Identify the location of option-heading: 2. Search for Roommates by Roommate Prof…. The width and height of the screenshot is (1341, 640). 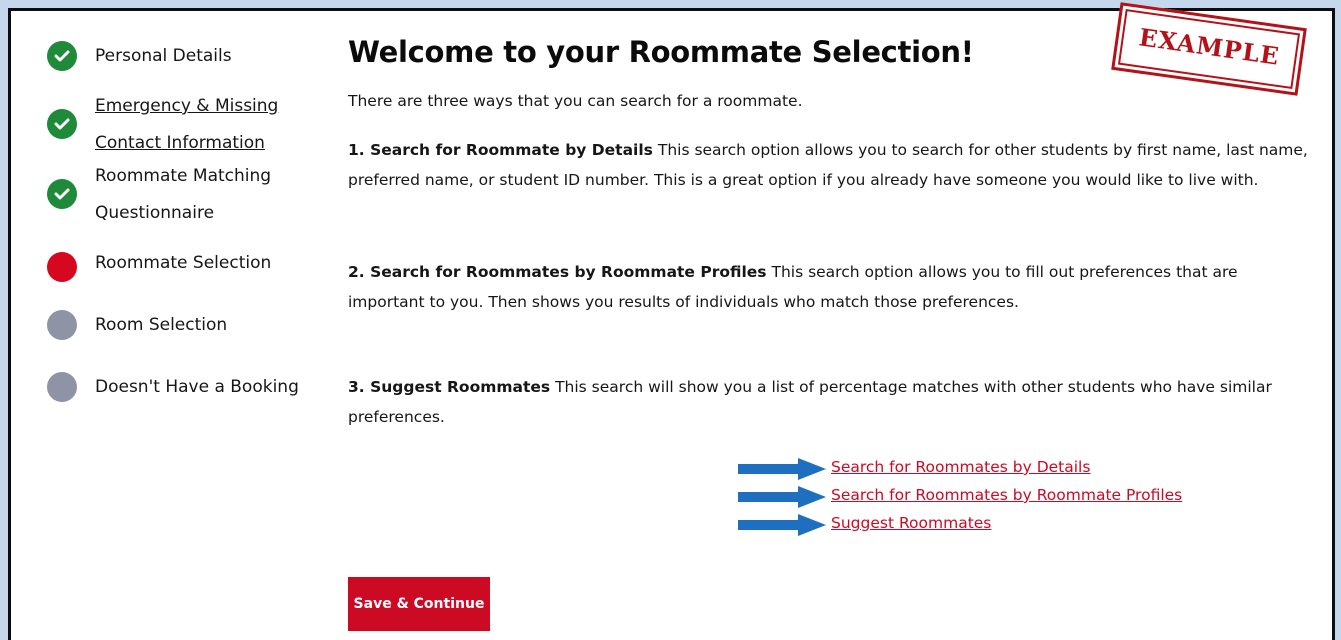
(557, 272).